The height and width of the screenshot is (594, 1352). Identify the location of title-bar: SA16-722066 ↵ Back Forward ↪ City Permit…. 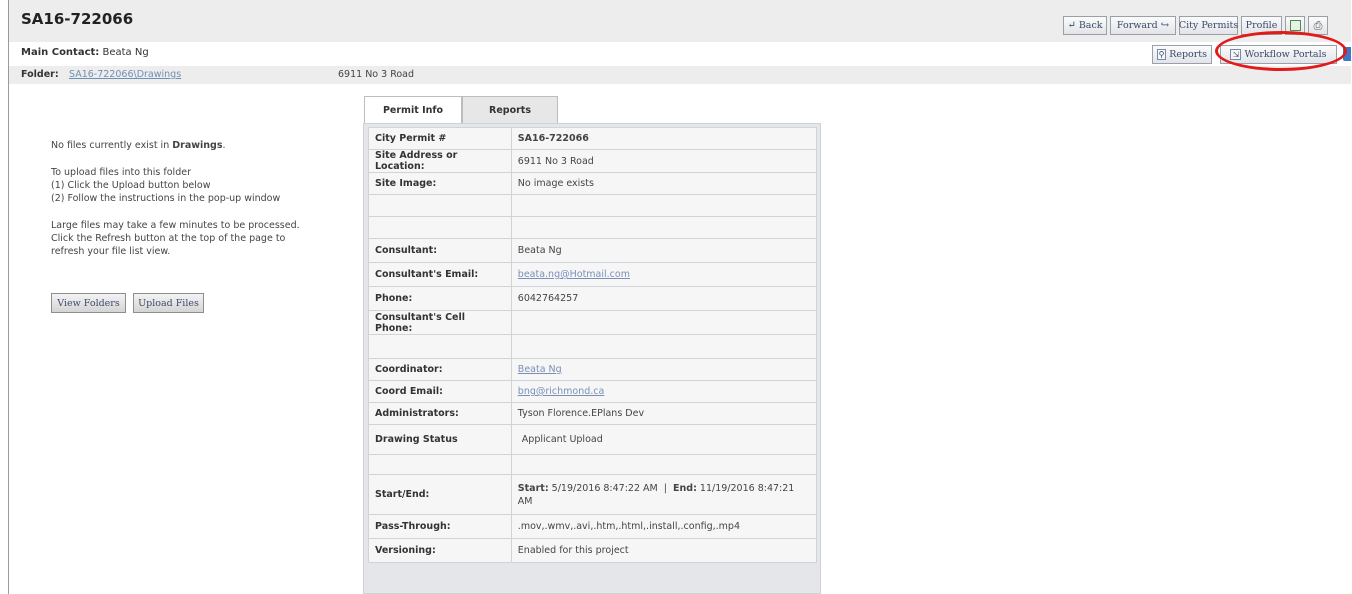
(680, 21).